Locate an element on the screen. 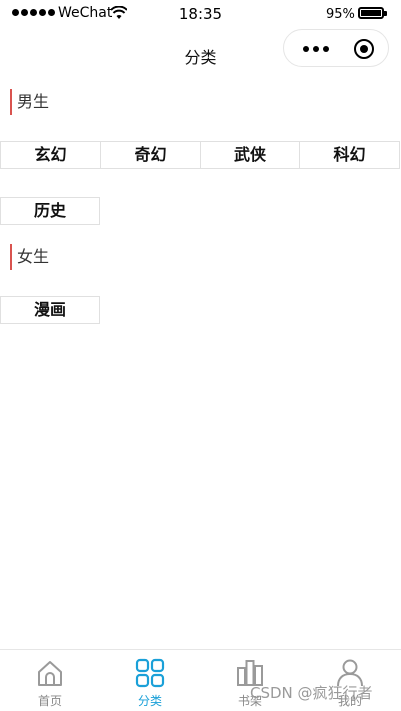 The image size is (401, 711). battery-percent: 95% is located at coordinates (340, 14).